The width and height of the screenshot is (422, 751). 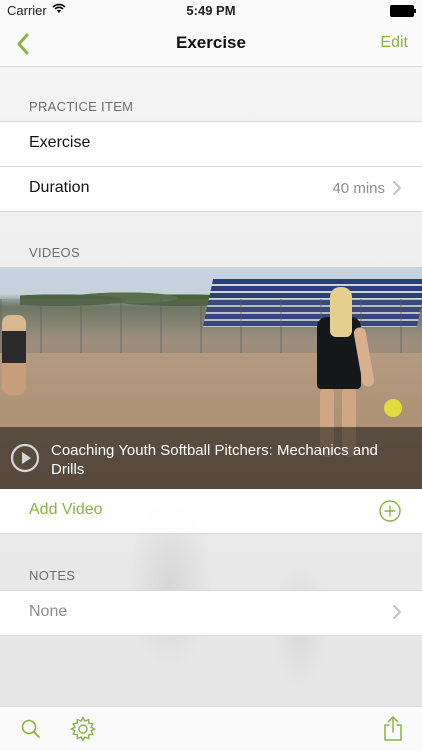 I want to click on add-video-cell: Add Video, so click(x=211, y=511).